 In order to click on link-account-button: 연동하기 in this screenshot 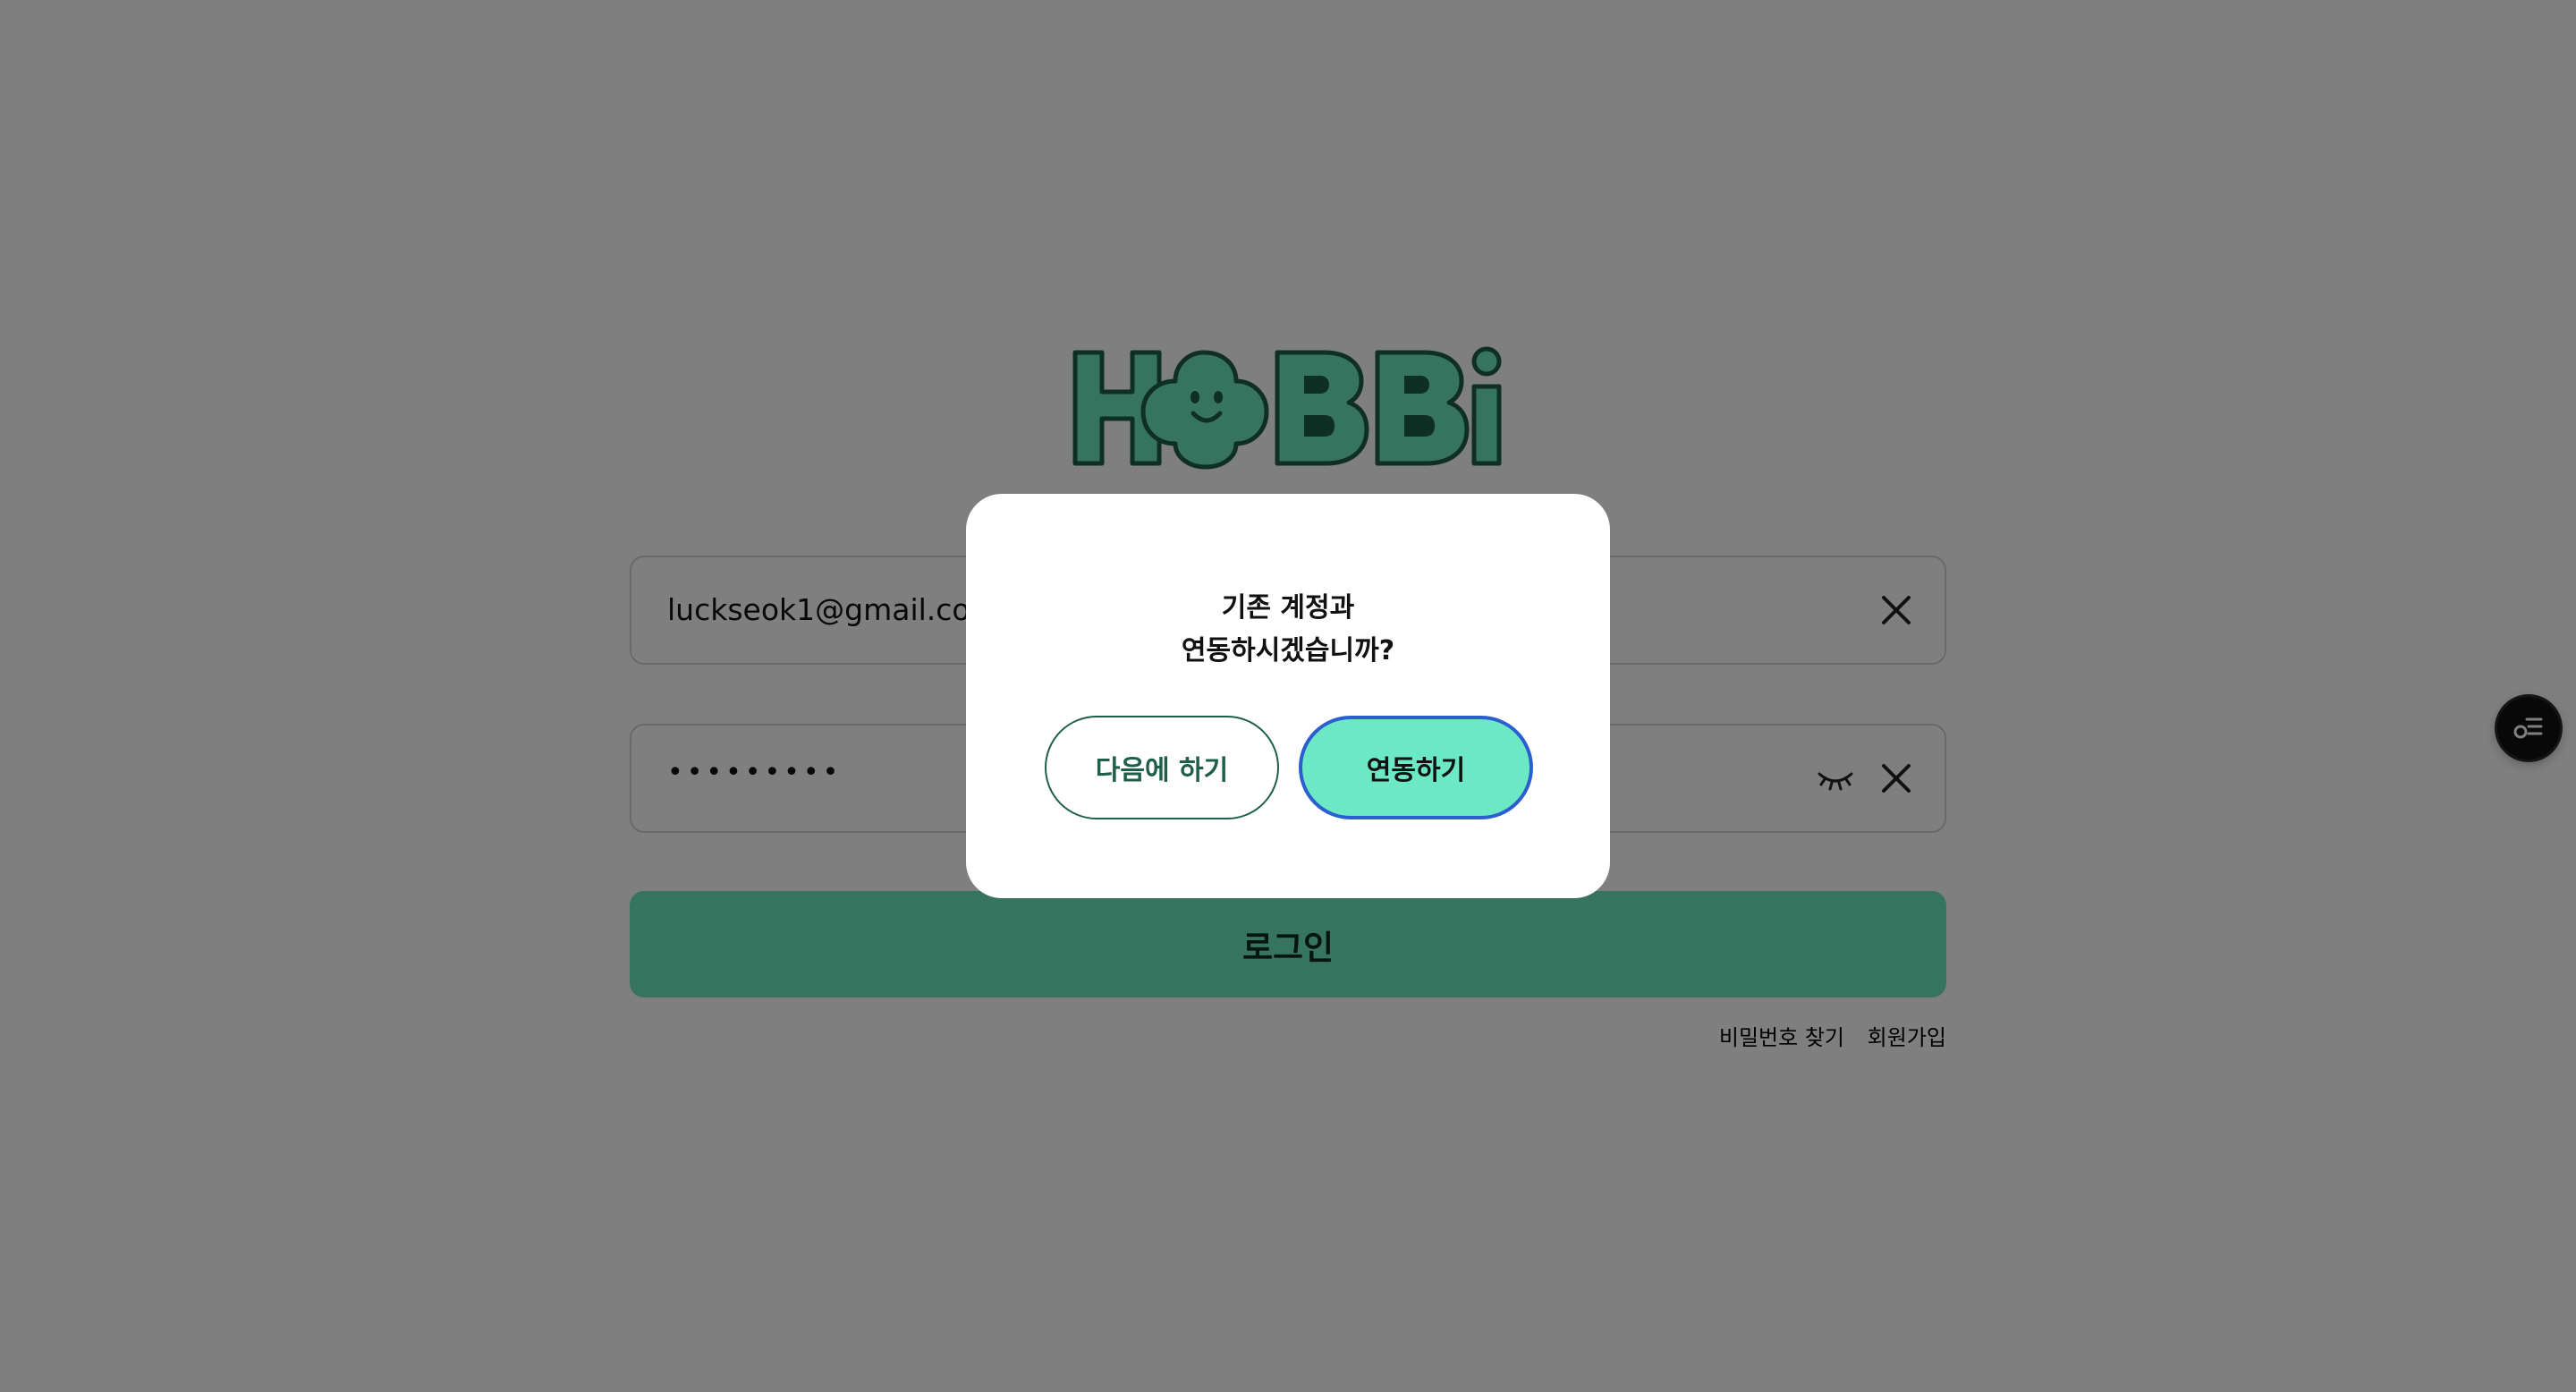, I will do `click(1416, 767)`.